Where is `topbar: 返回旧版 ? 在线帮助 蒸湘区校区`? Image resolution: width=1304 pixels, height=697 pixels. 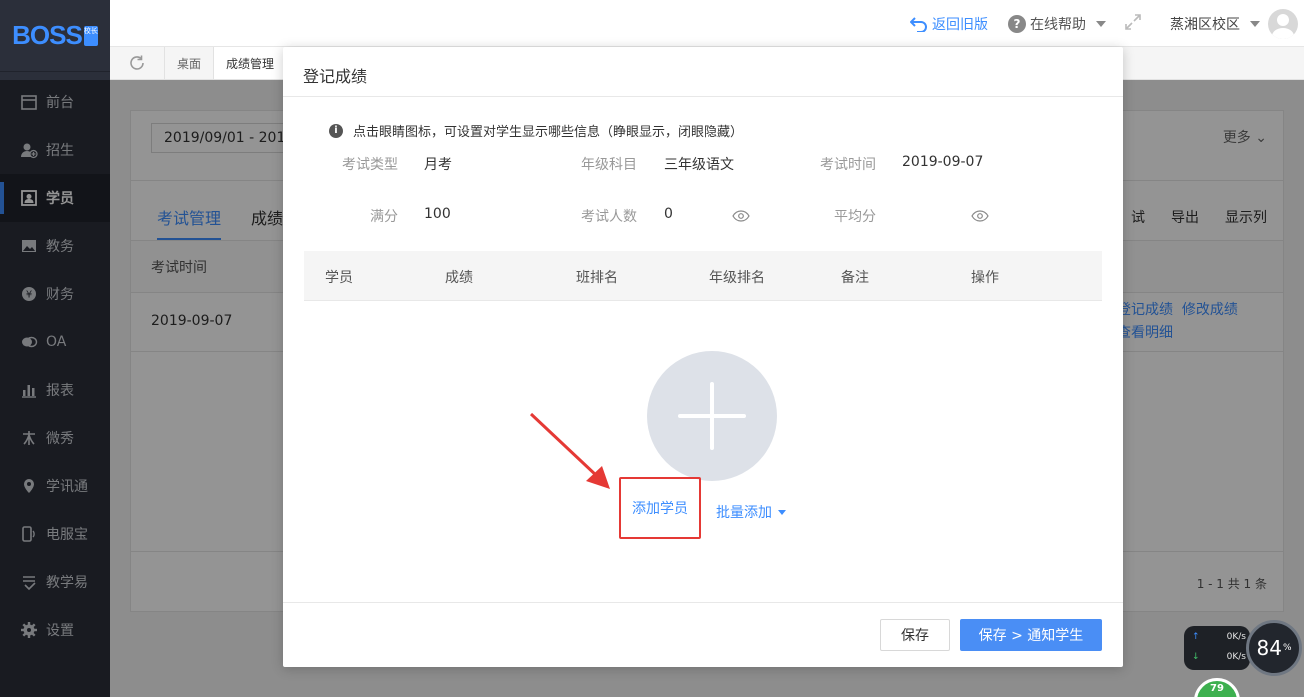 topbar: 返回旧版 ? 在线帮助 蒸湘区校区 is located at coordinates (707, 23).